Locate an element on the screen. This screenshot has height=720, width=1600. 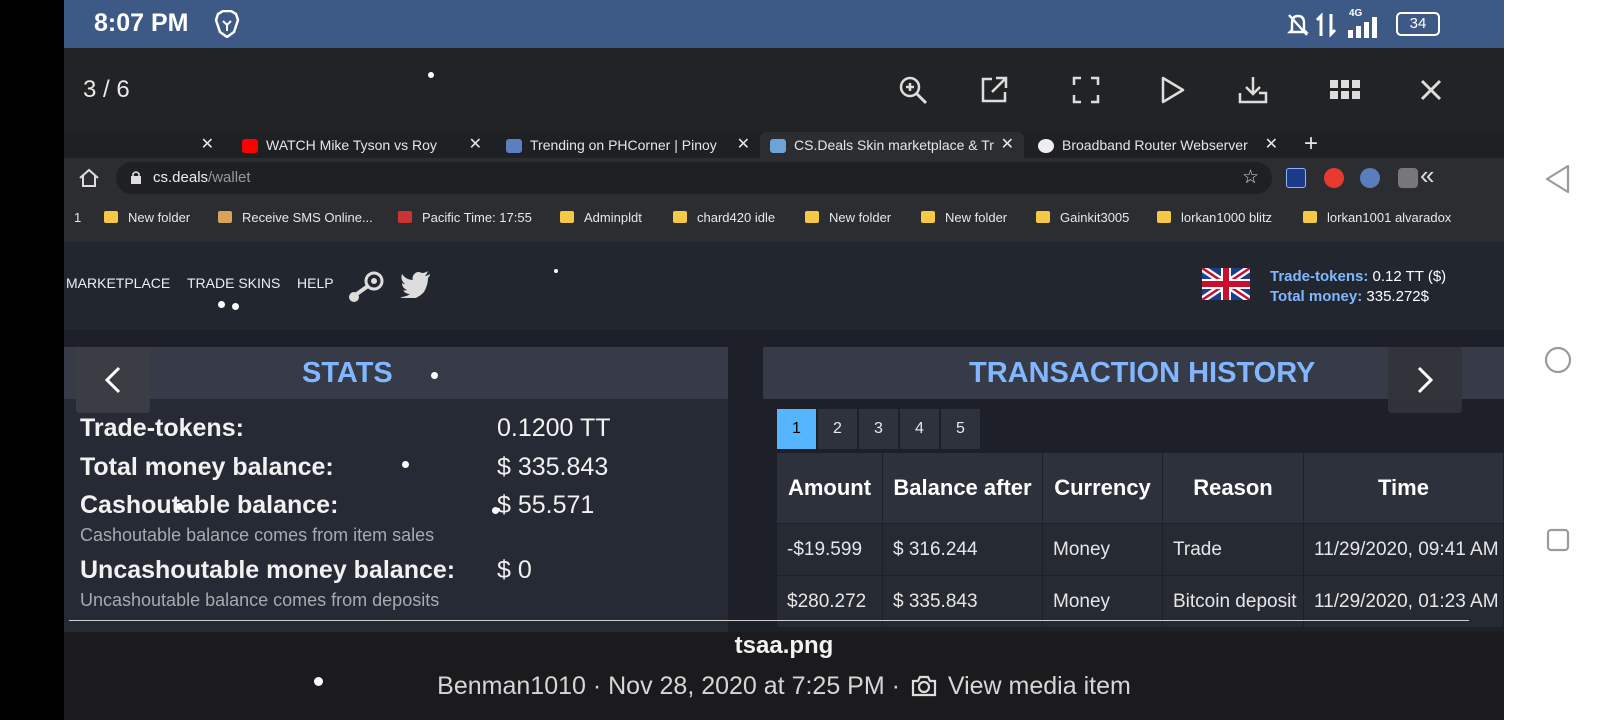
page-2-button: 2 is located at coordinates (838, 429).